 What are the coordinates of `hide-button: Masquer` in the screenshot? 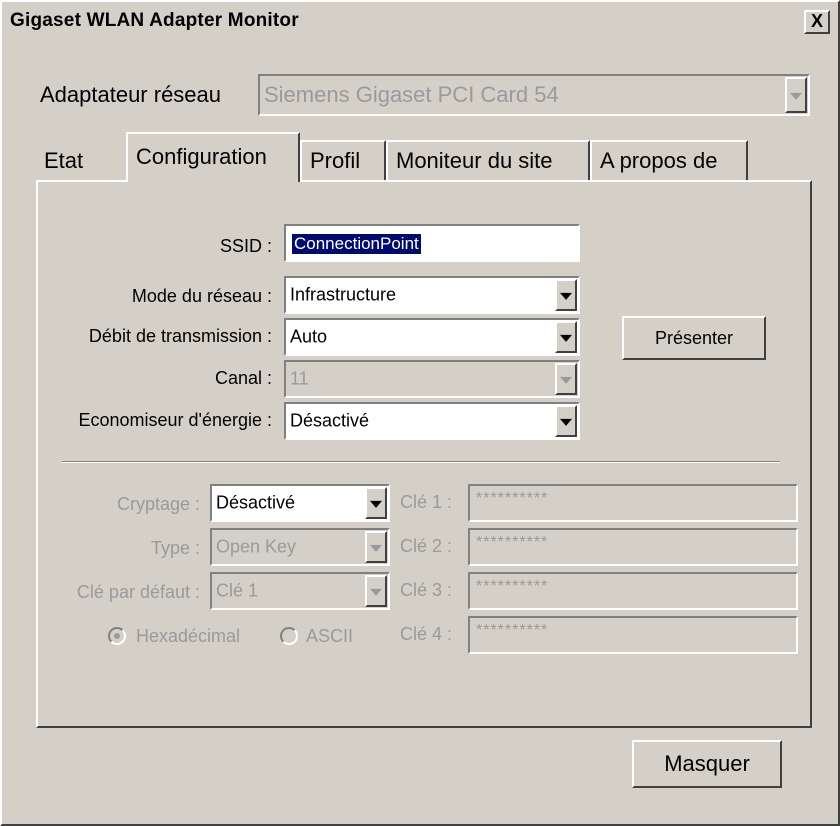 It's located at (707, 764).